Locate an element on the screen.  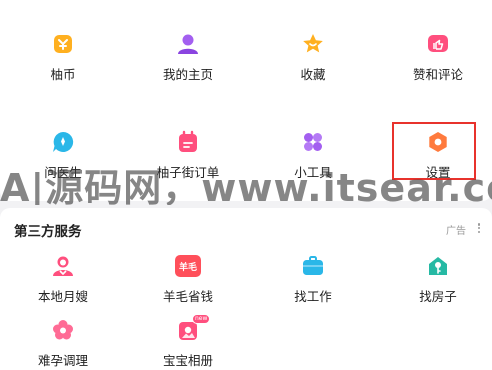
service-item-save-money: 羊毛 羊毛省钱 is located at coordinates (188, 284).